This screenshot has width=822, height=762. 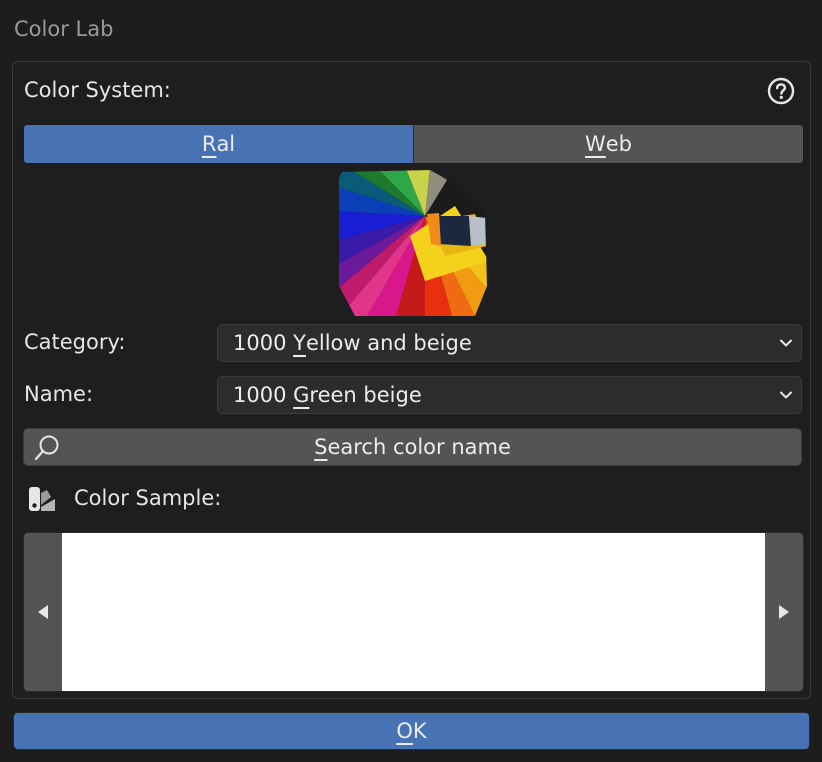 What do you see at coordinates (64, 29) in the screenshot?
I see `window-title: Color Lab` at bounding box center [64, 29].